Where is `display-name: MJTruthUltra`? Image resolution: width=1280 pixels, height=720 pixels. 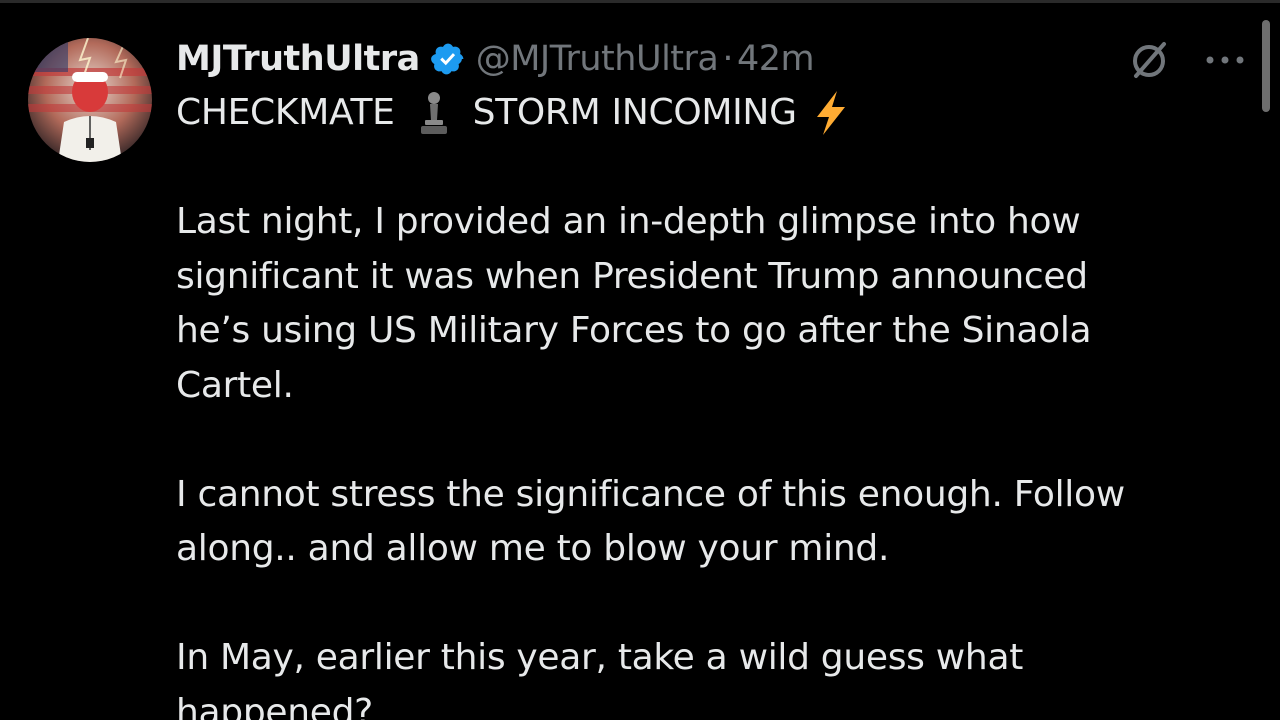 display-name: MJTruthUltra is located at coordinates (298, 59).